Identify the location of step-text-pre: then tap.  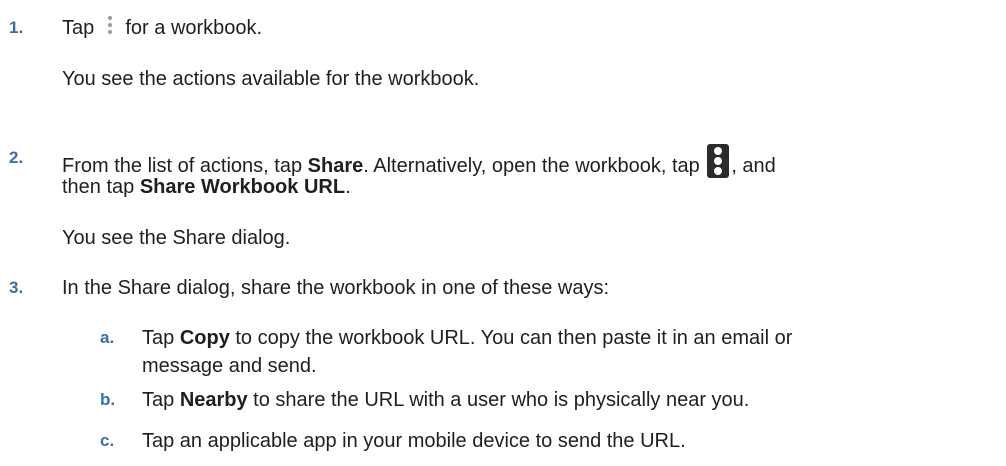
(101, 187).